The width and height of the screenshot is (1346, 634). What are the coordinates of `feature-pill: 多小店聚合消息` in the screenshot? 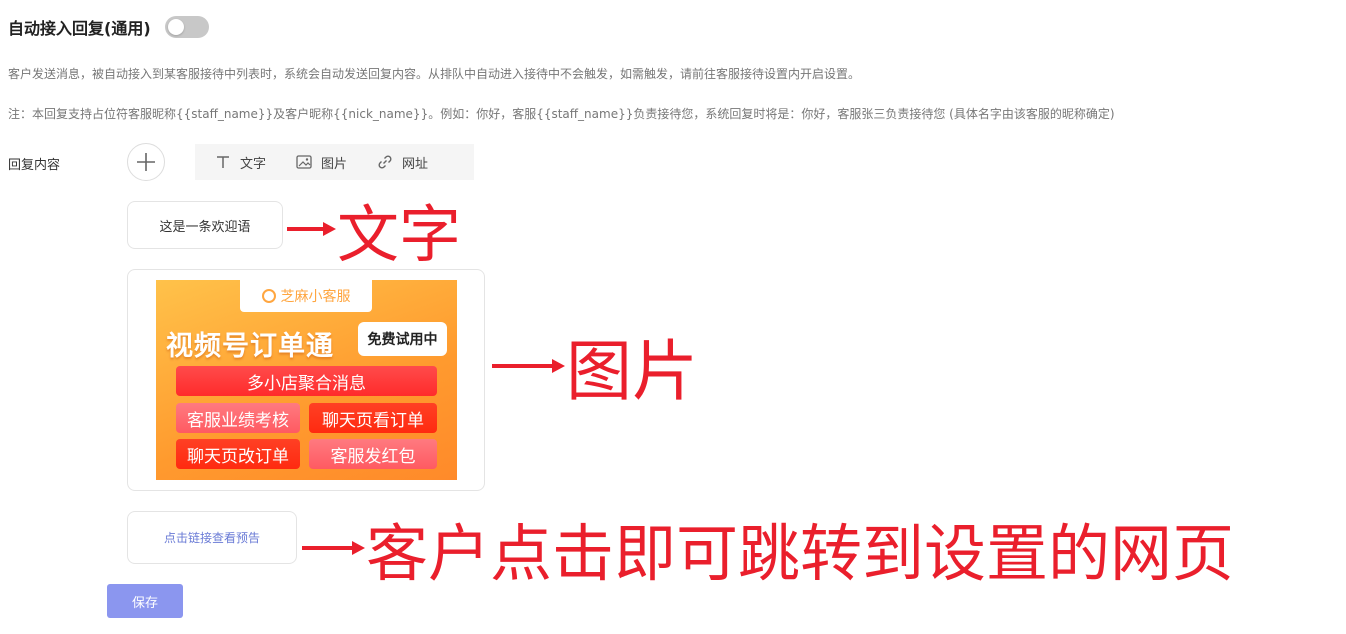 It's located at (306, 381).